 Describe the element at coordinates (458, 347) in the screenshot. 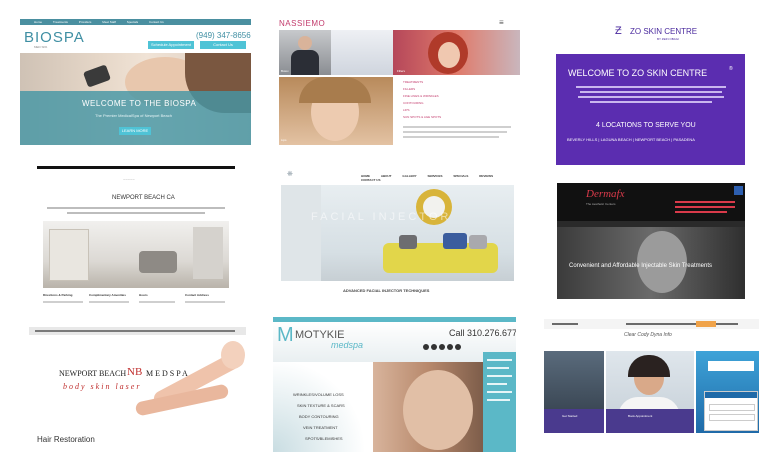

I see `pinterest-icon` at that location.